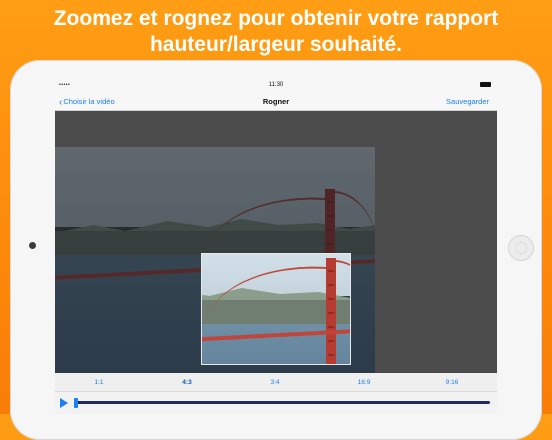 This screenshot has width=552, height=440. I want to click on timeline-track, so click(283, 402).